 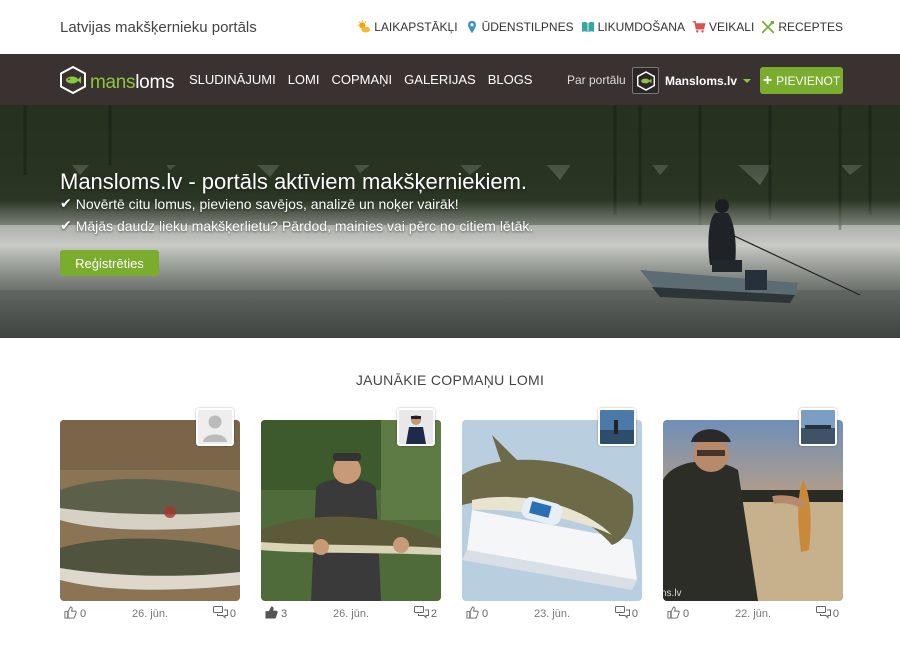 I want to click on nav-item-blogs: BLOGS, so click(x=510, y=79).